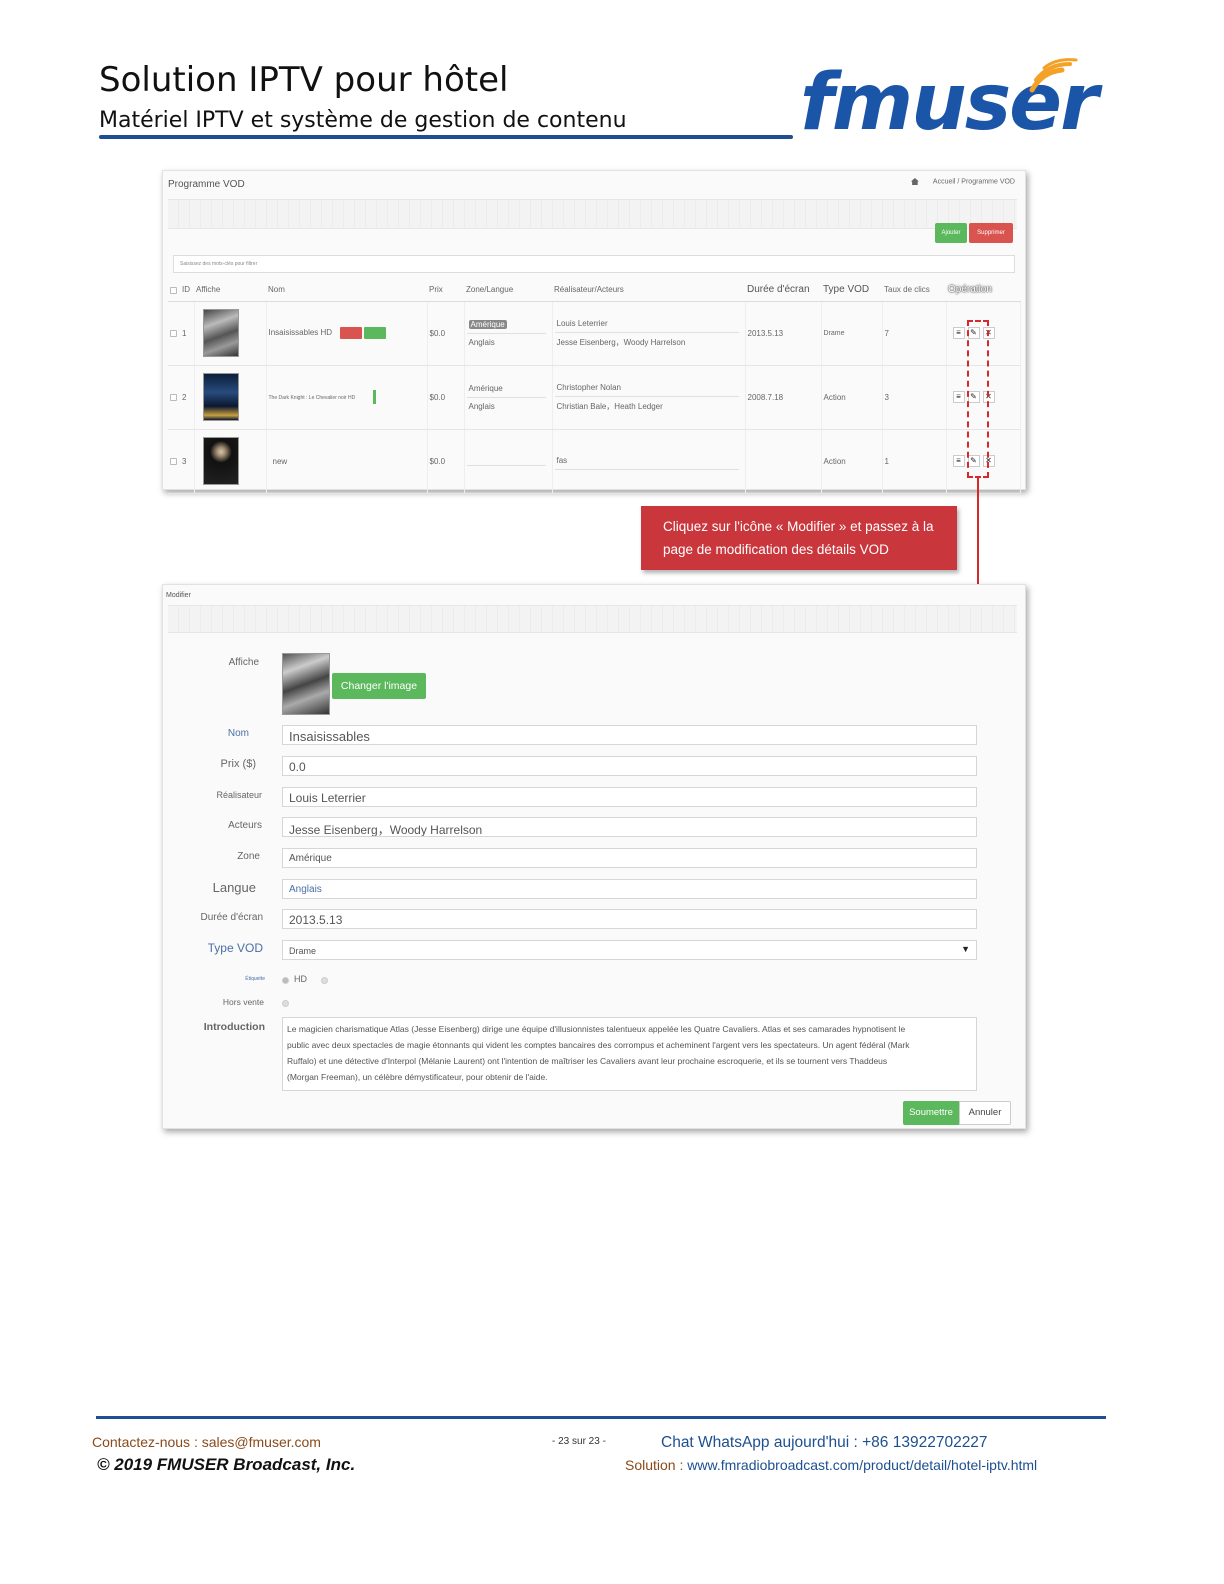 The width and height of the screenshot is (1224, 1584). I want to click on row-clicks: 3, so click(914, 397).